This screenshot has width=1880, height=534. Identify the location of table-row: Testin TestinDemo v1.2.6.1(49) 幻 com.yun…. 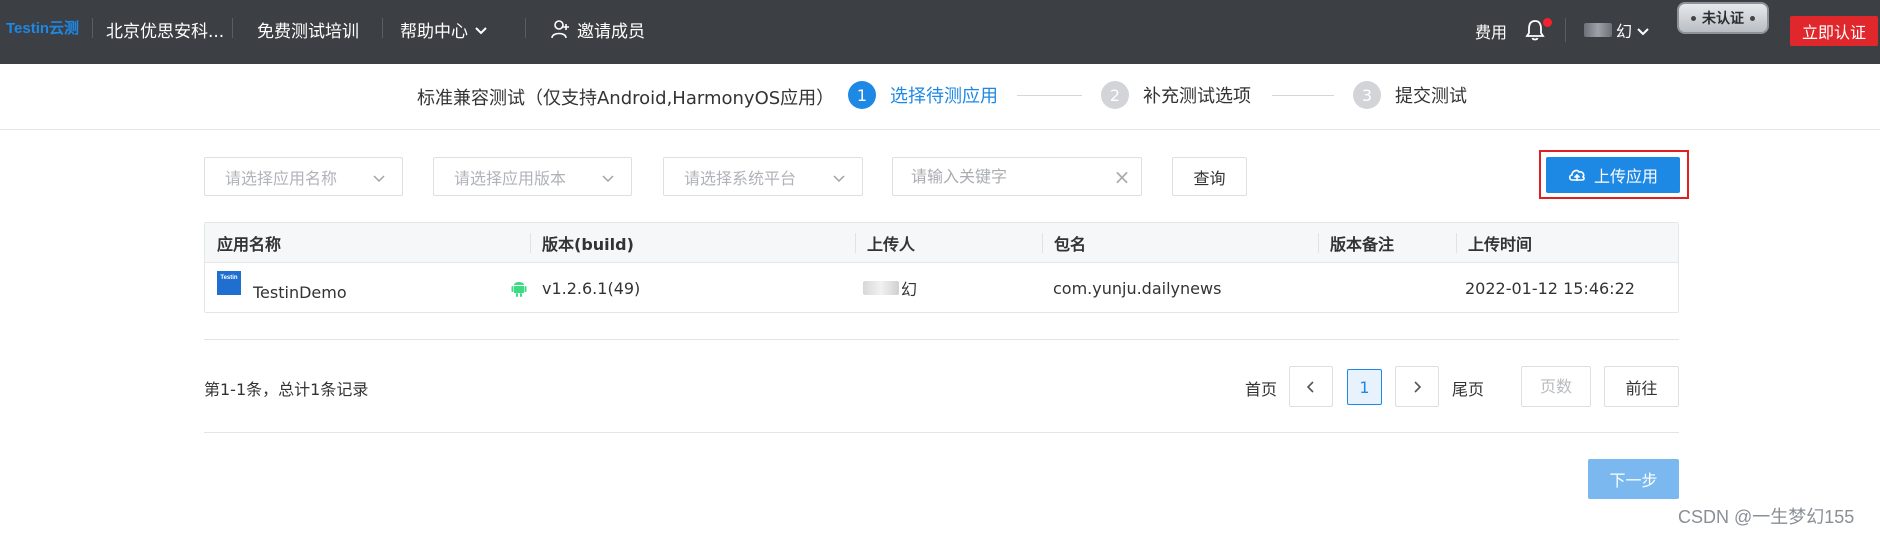
(941, 288).